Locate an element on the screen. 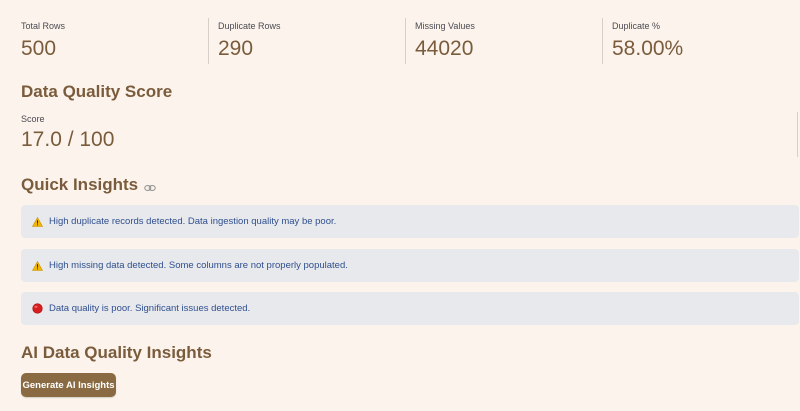  metric-value: 500 is located at coordinates (39, 48).